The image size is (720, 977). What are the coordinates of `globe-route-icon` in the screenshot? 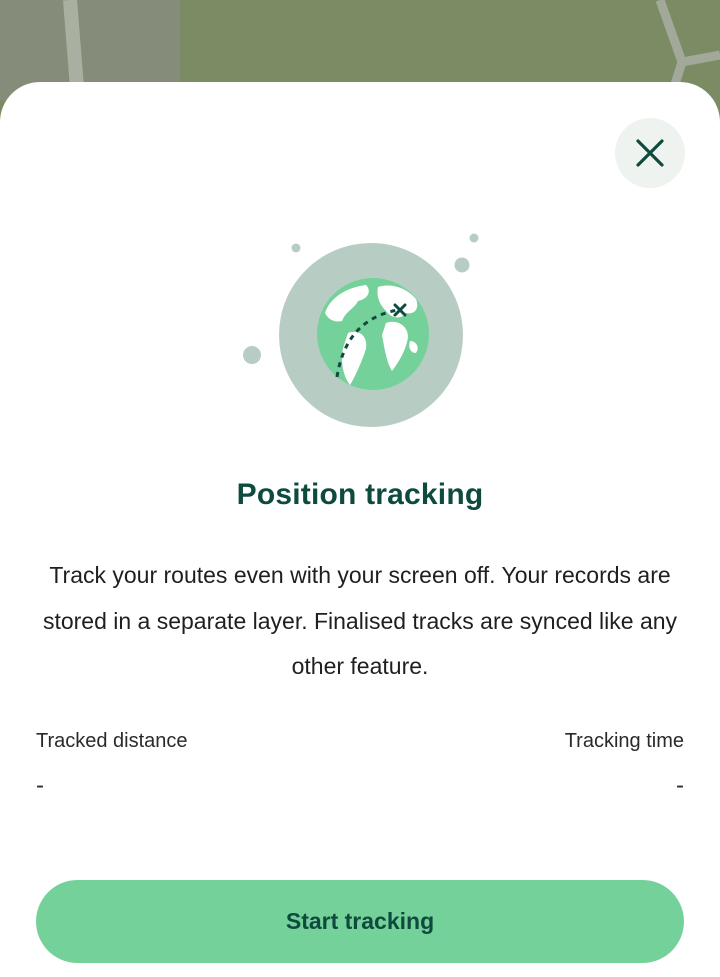 It's located at (361, 330).